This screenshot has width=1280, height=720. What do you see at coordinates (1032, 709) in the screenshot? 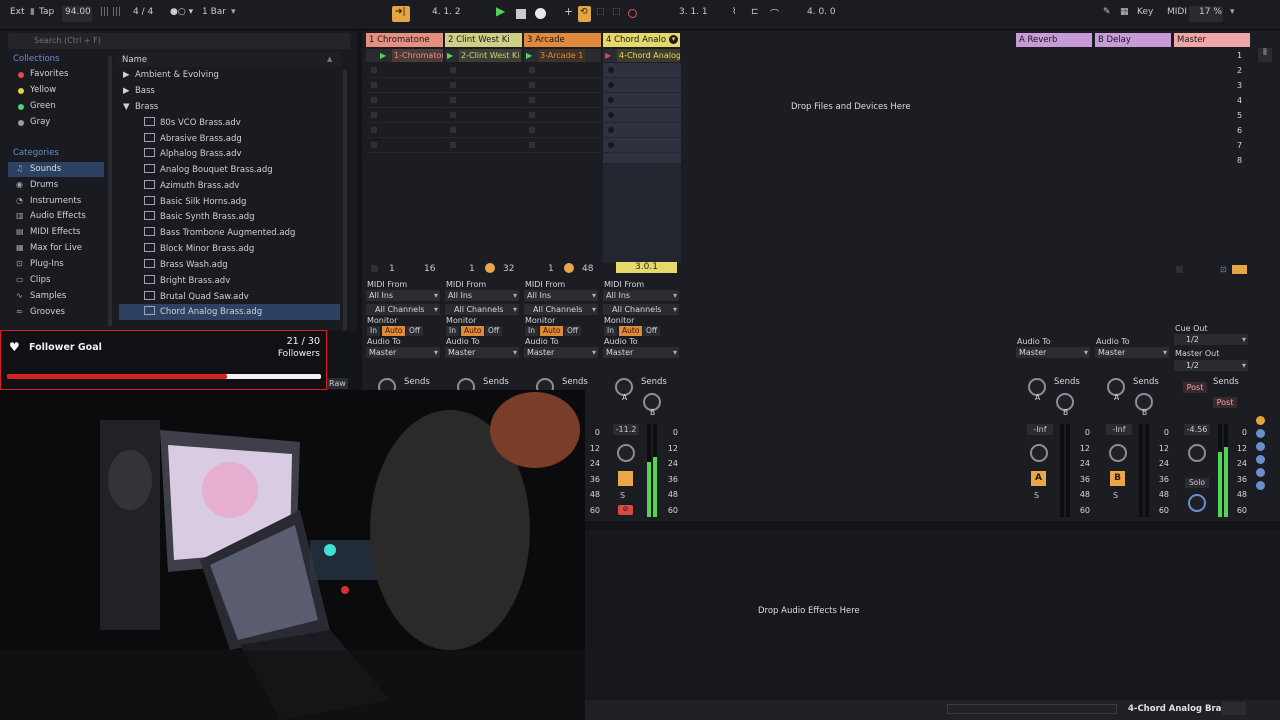
I see `overview-scroll` at bounding box center [1032, 709].